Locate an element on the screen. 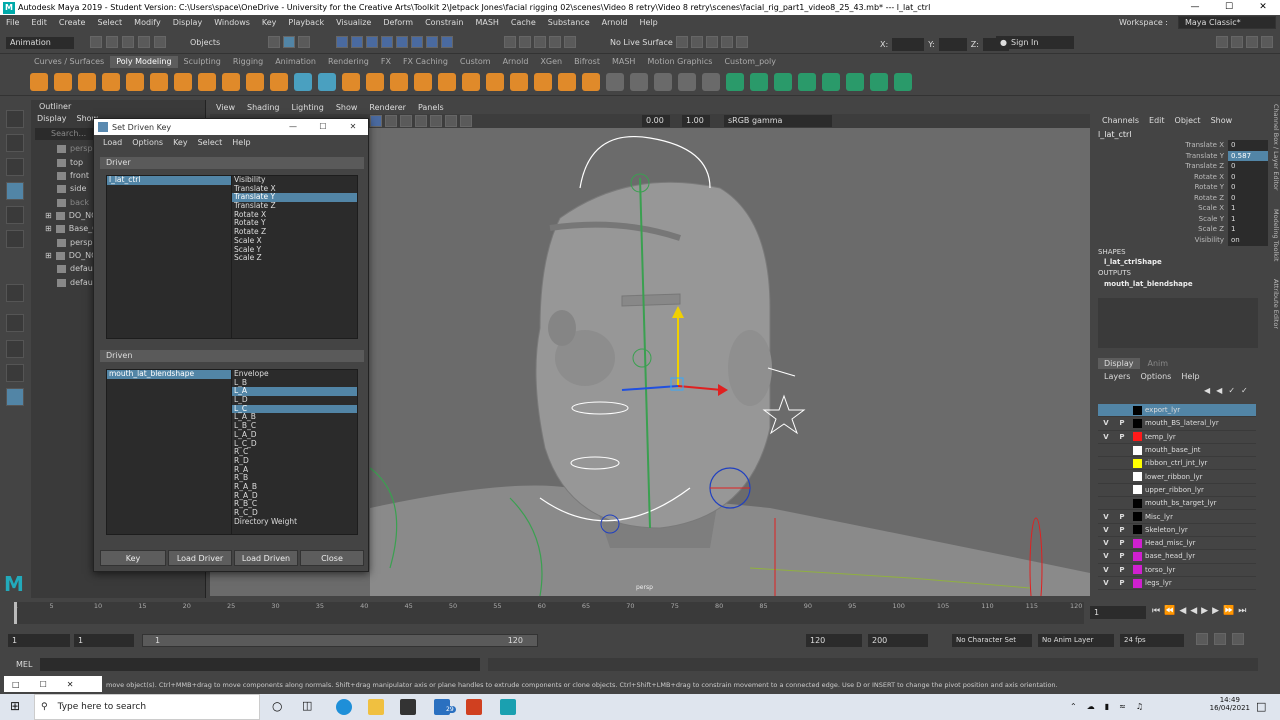 The height and width of the screenshot is (720, 1280). extrude-icon is located at coordinates (423, 82).